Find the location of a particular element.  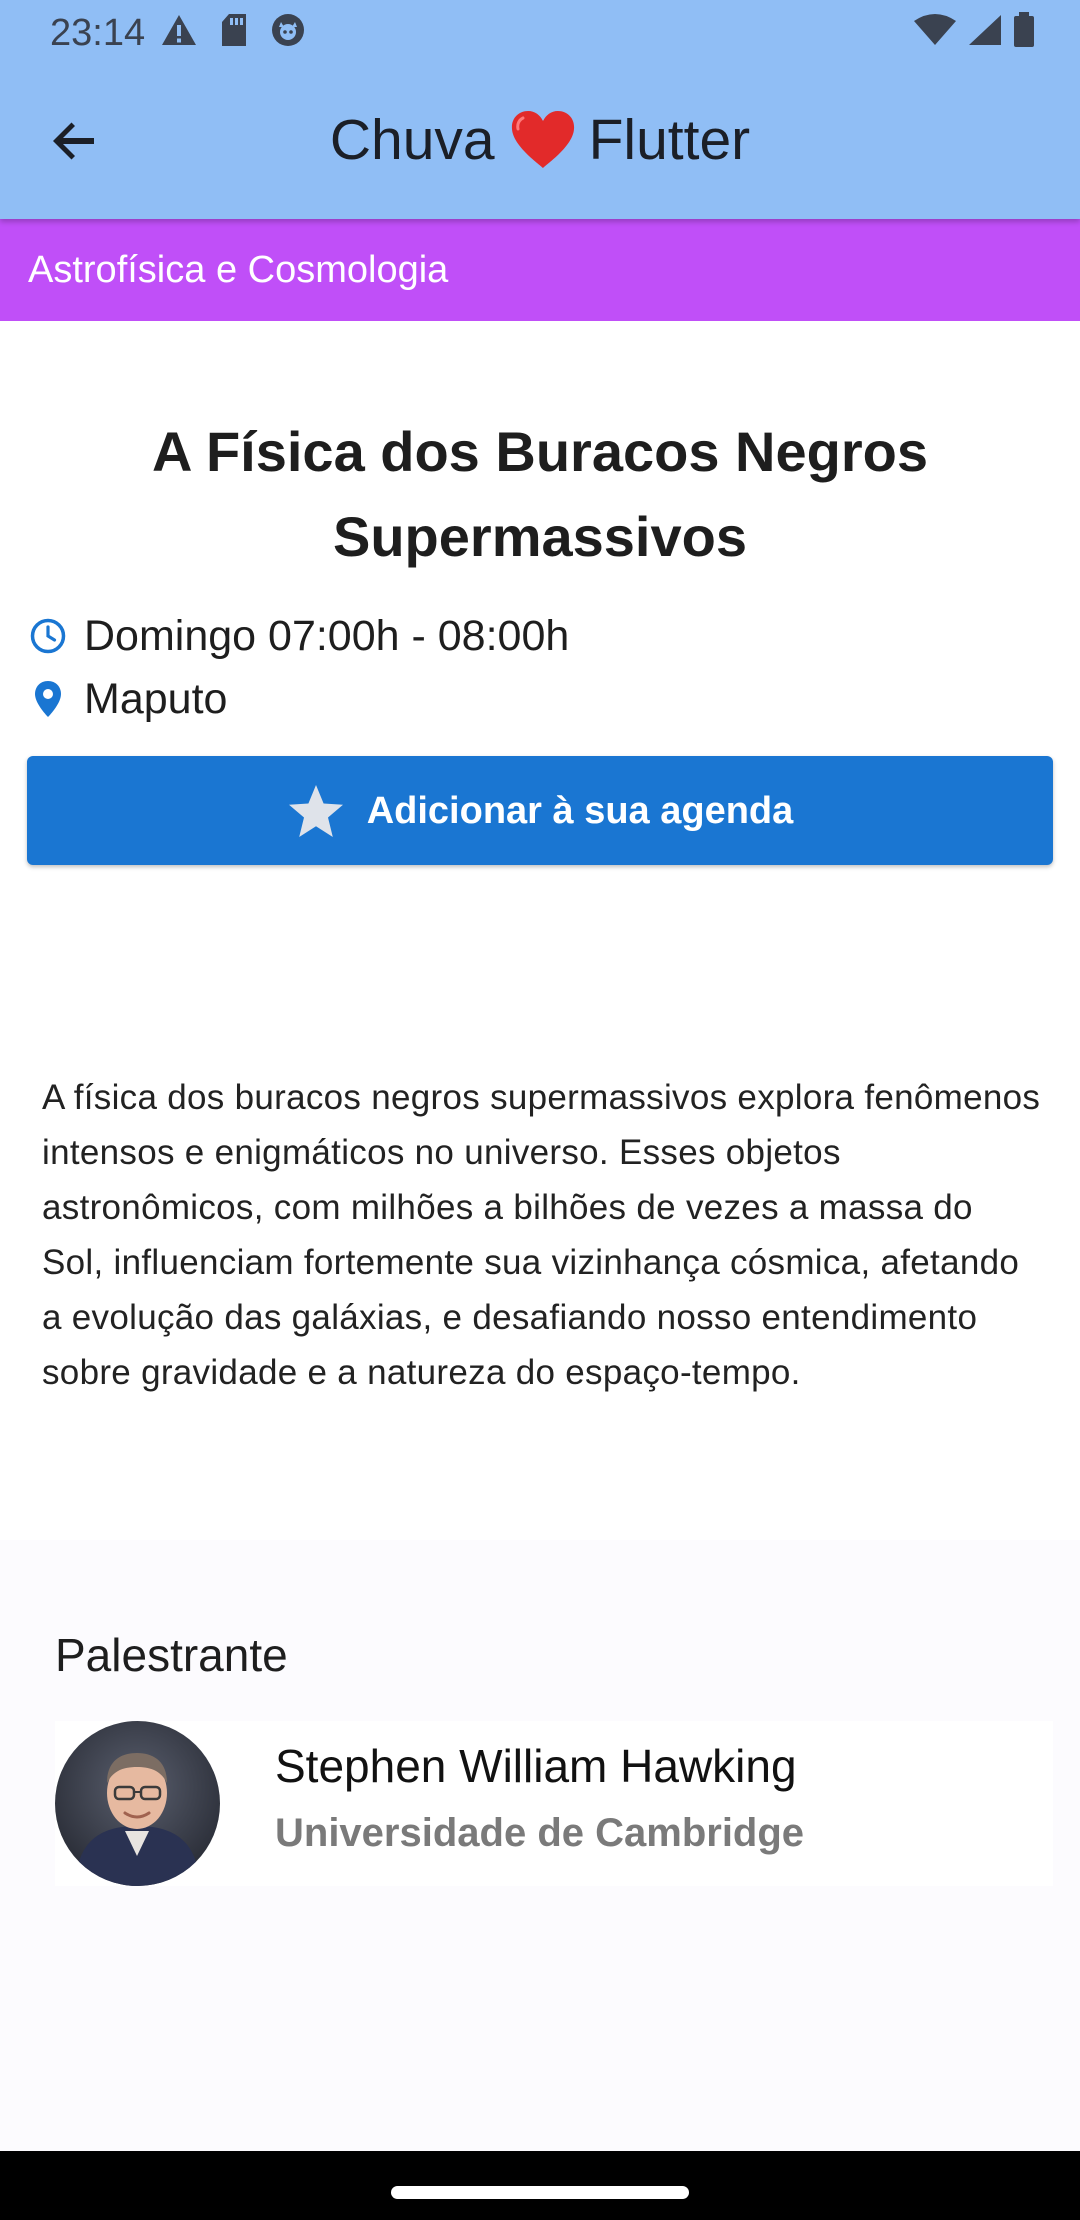

sd-card-icon is located at coordinates (234, 30).